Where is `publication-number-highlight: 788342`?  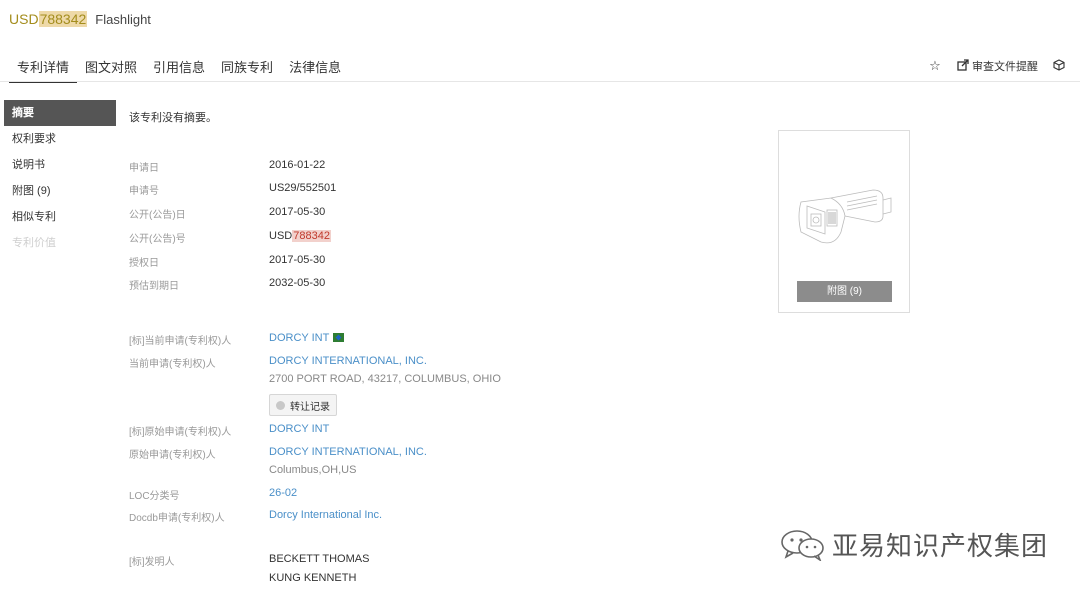 publication-number-highlight: 788342 is located at coordinates (311, 236).